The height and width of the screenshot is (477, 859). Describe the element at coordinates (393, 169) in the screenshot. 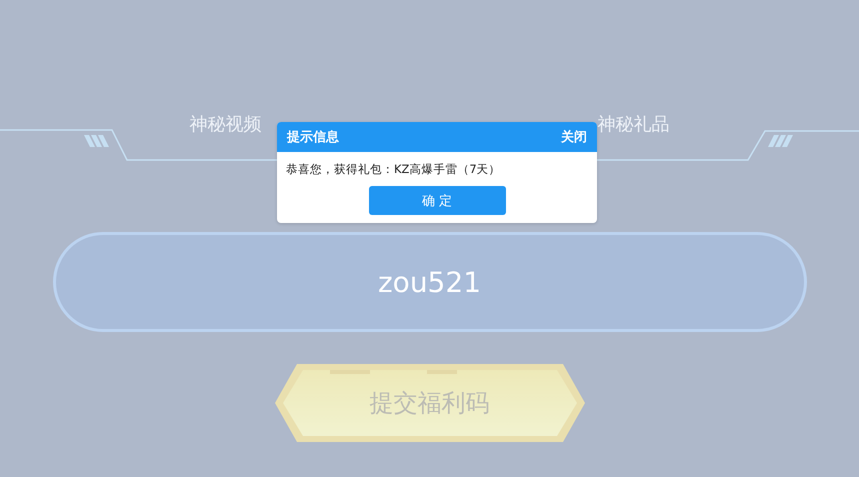

I see `dialog-message: 恭喜您，获得礼包：KZ高爆手雷（7天）` at that location.